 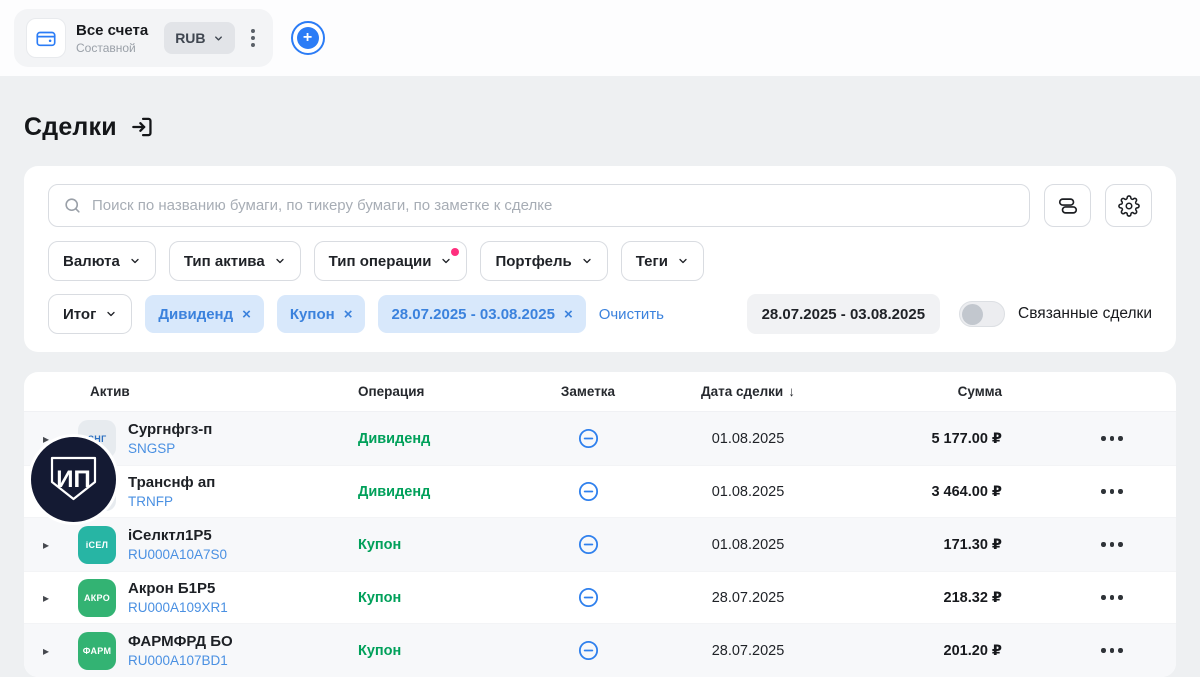 I want to click on gear-icon, so click(x=1128, y=205).